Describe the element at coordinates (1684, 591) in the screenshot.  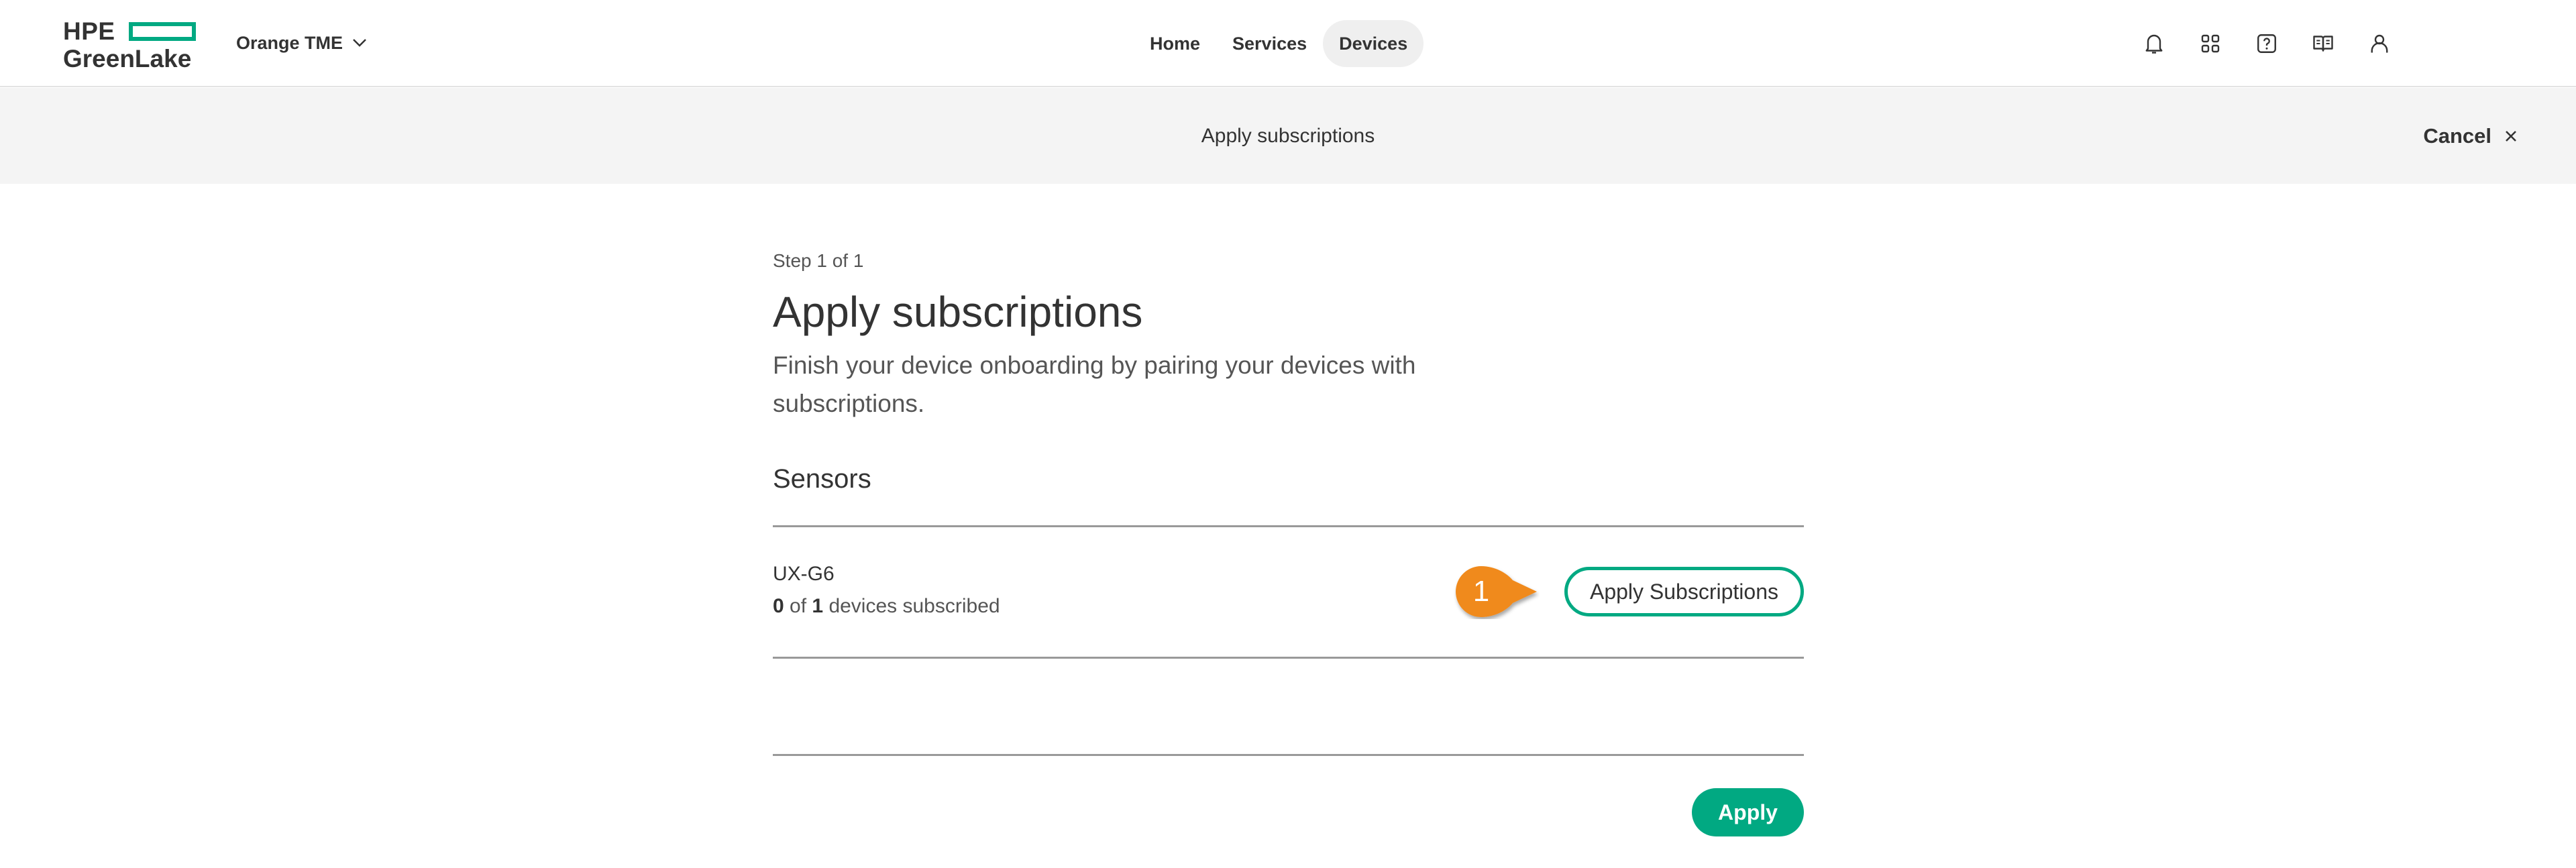
I see `apply-subscriptions-button: Apply Subscriptions` at that location.